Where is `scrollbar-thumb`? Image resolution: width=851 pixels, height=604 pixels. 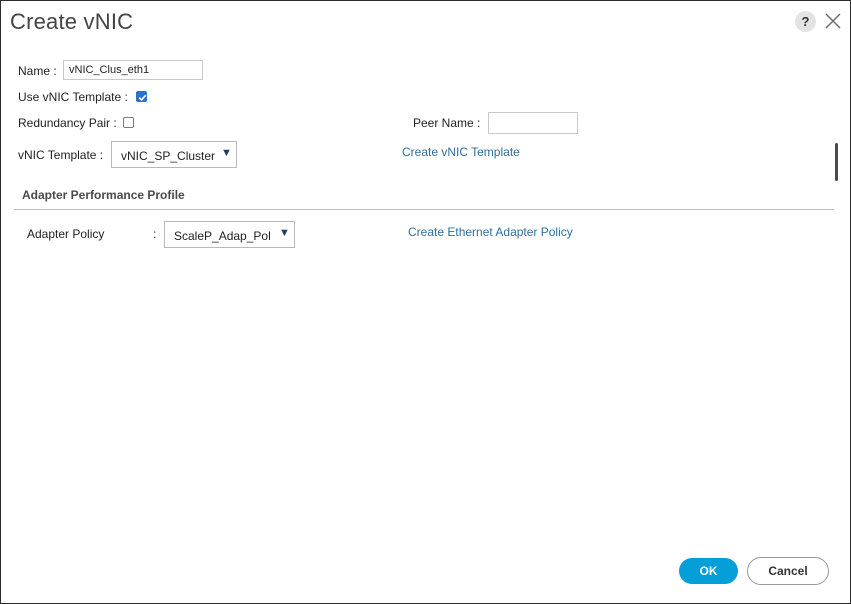 scrollbar-thumb is located at coordinates (836, 162).